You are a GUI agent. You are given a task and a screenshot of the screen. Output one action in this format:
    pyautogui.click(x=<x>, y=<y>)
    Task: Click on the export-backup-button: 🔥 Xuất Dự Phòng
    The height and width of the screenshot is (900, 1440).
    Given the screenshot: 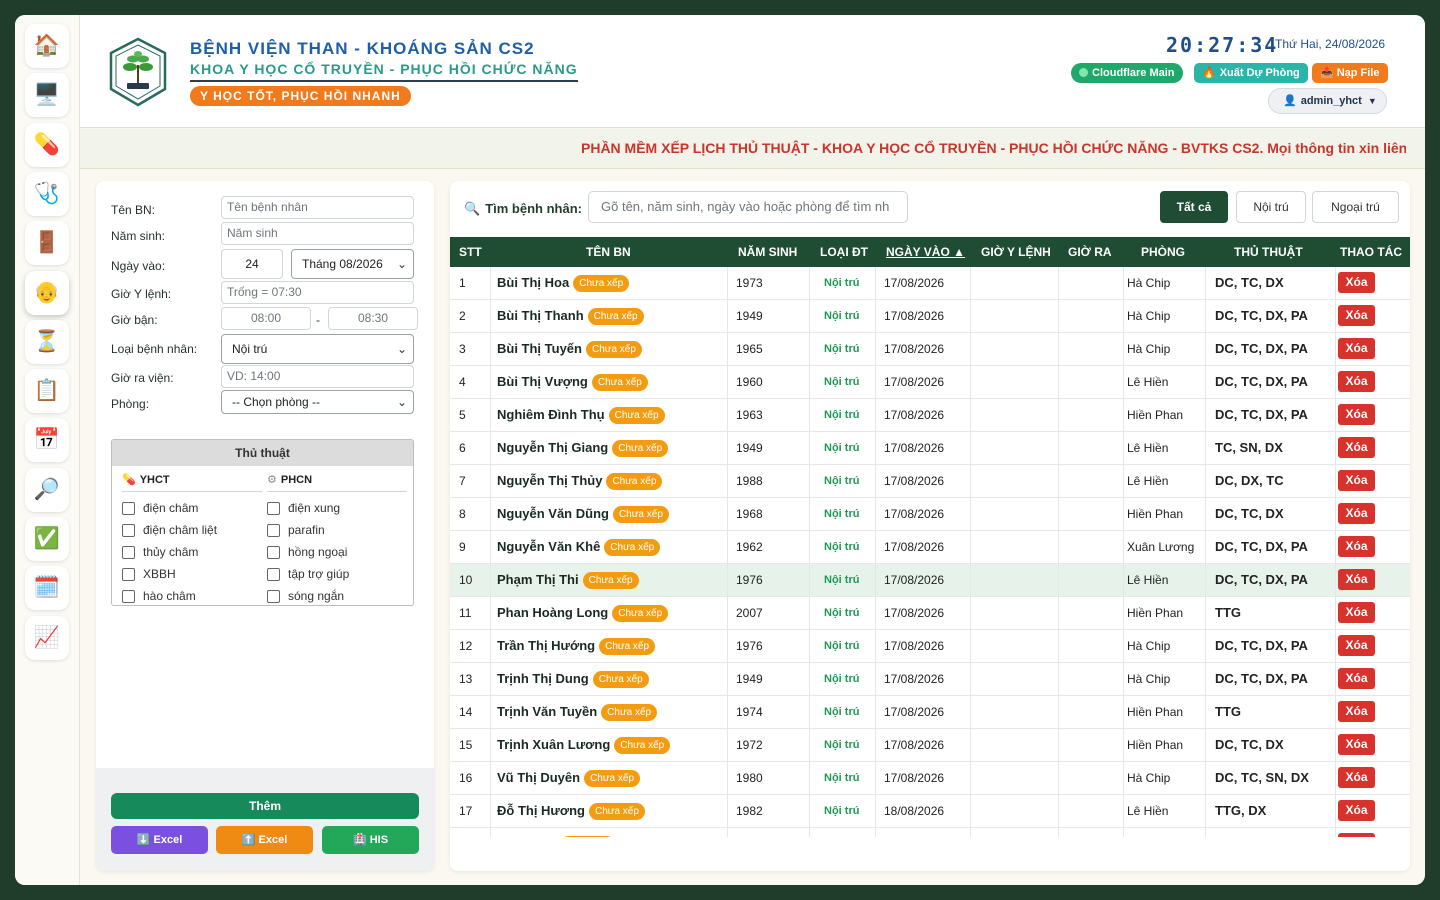 What is the action you would take?
    pyautogui.click(x=1251, y=73)
    